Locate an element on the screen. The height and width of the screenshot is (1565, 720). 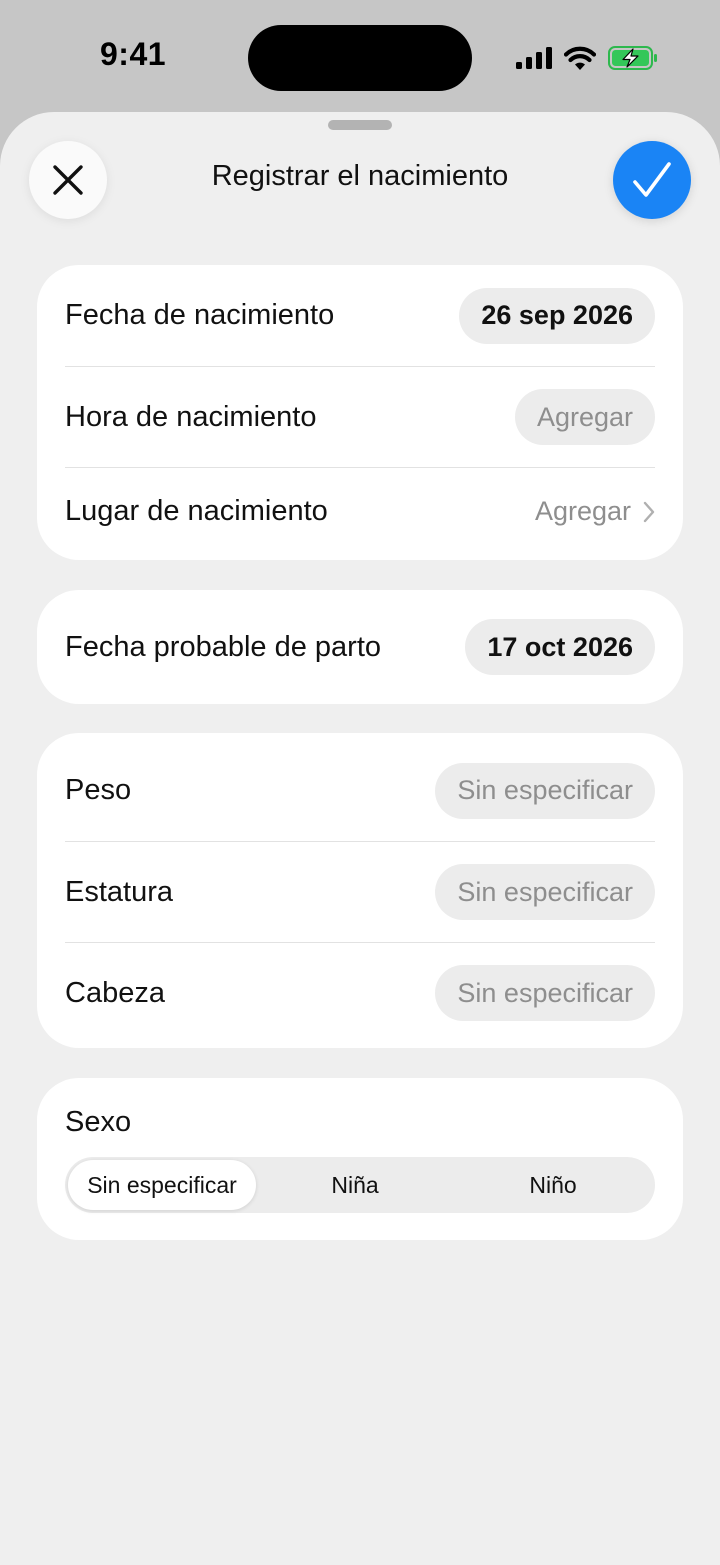
birth-place-row: Lugar de nacimiento Agregar is located at coordinates (360, 511).